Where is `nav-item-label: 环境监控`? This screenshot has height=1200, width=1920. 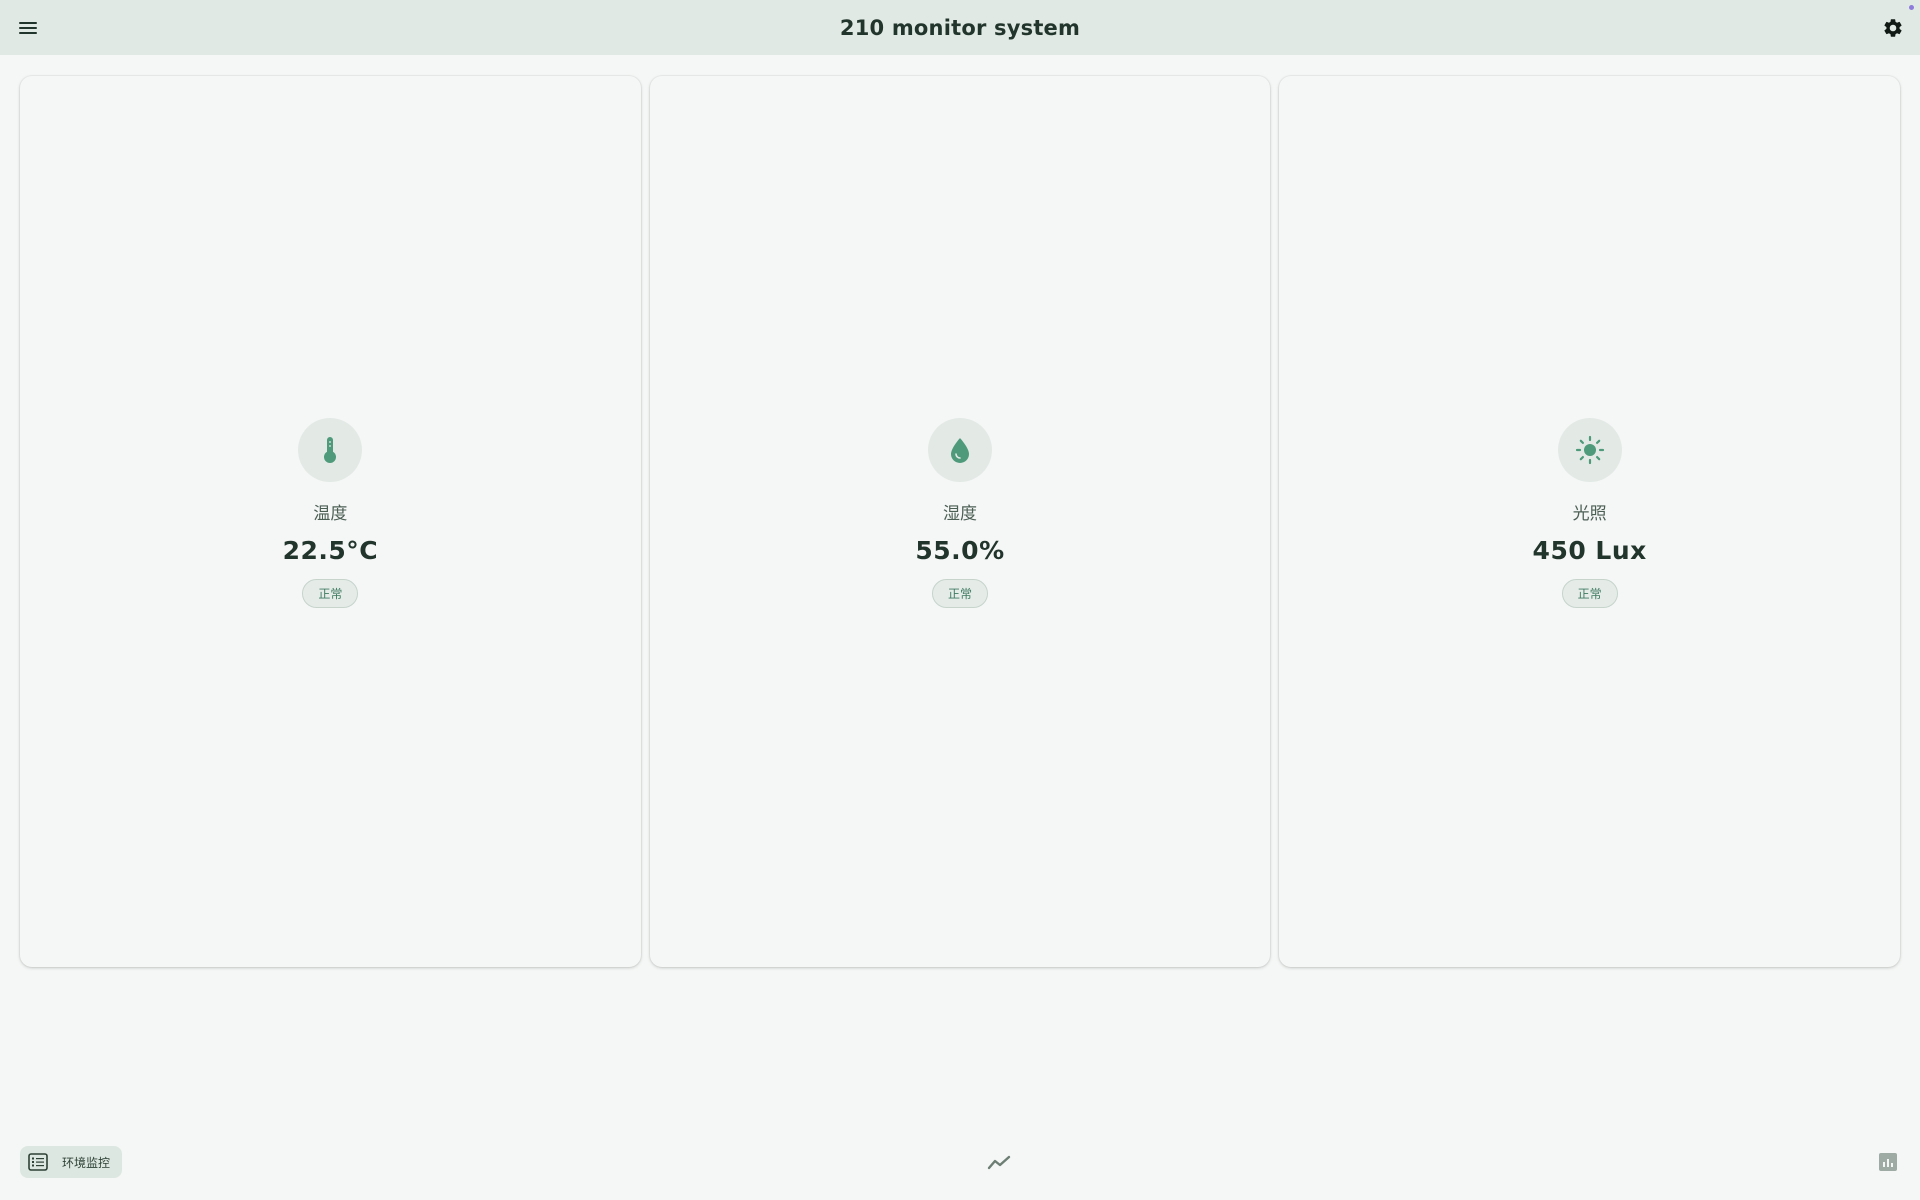
nav-item-label: 环境监控 is located at coordinates (86, 1162).